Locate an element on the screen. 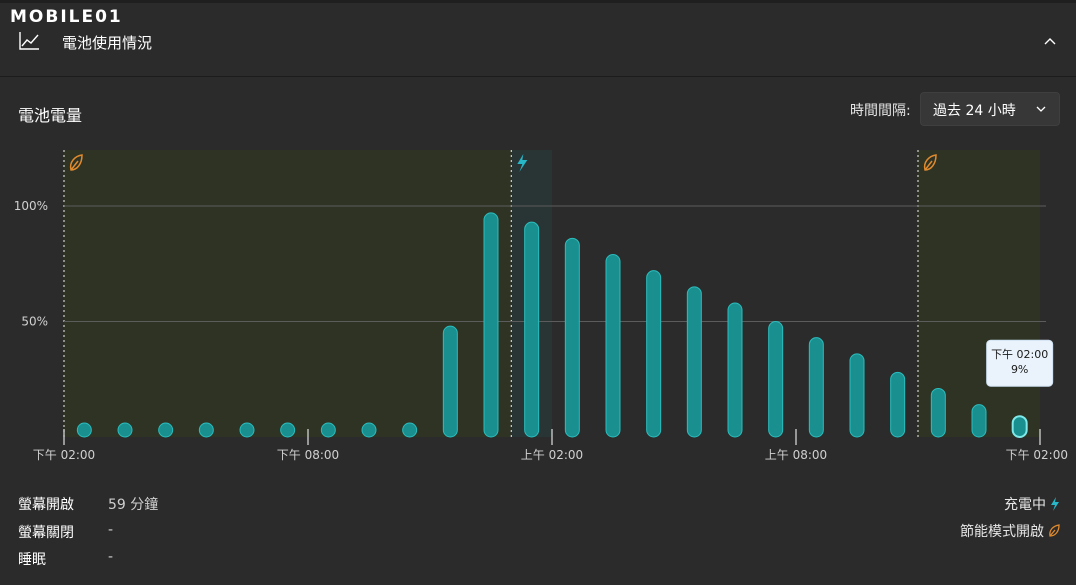  interval-label: 時間間隔: is located at coordinates (880, 111).